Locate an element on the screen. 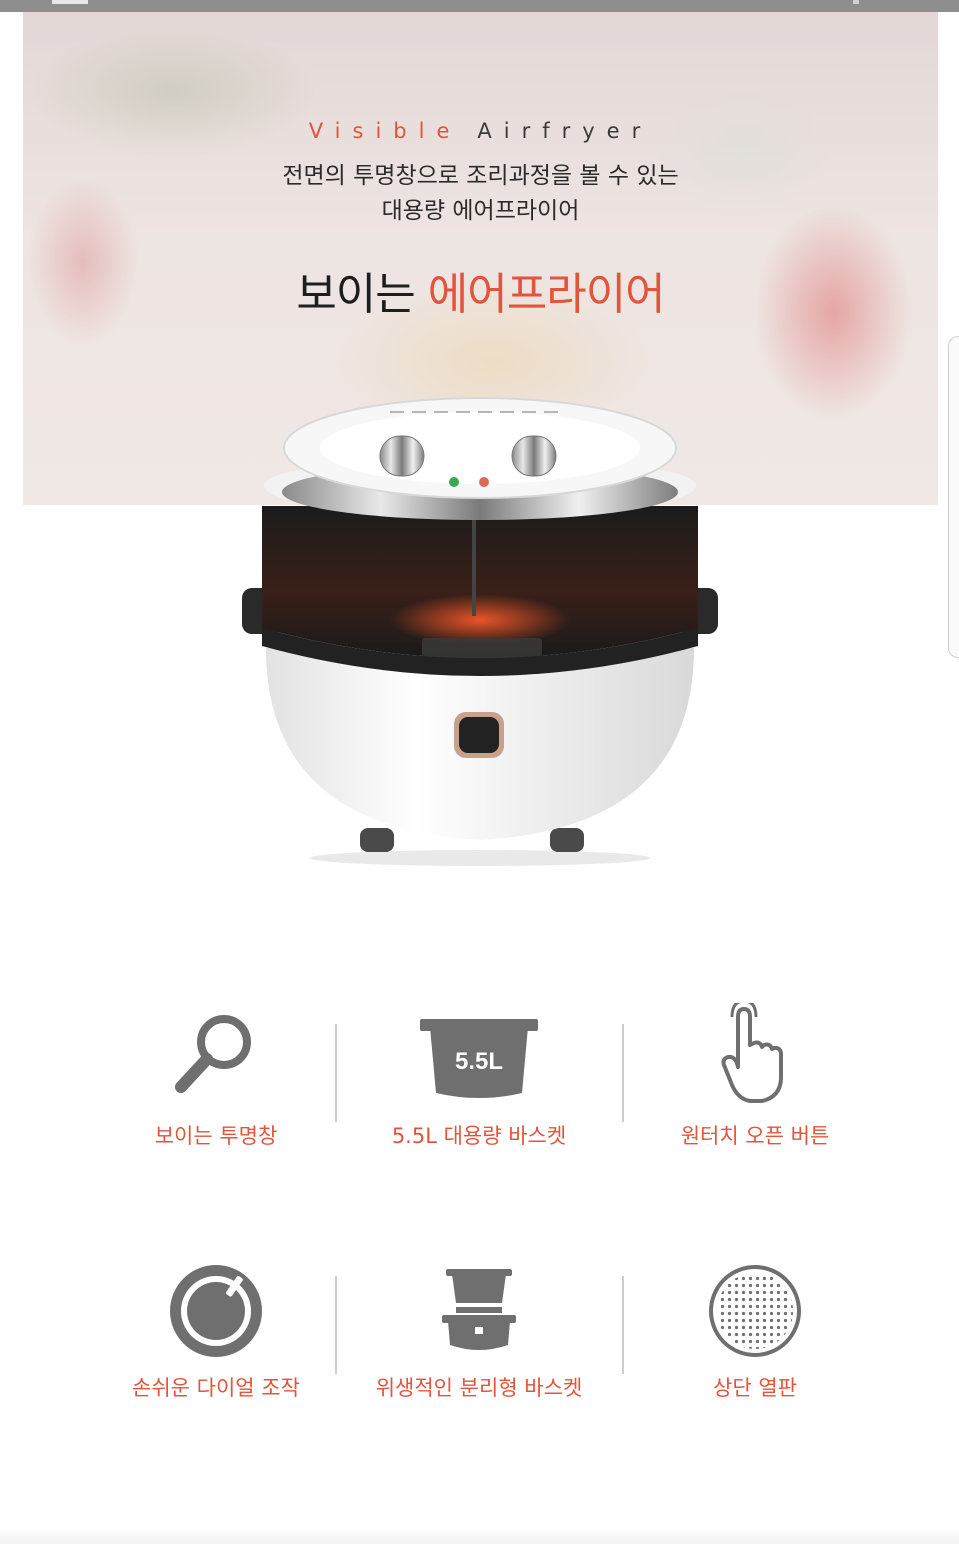 The image size is (959, 1544). feature-label: 보이는 투명창 is located at coordinates (216, 1136).